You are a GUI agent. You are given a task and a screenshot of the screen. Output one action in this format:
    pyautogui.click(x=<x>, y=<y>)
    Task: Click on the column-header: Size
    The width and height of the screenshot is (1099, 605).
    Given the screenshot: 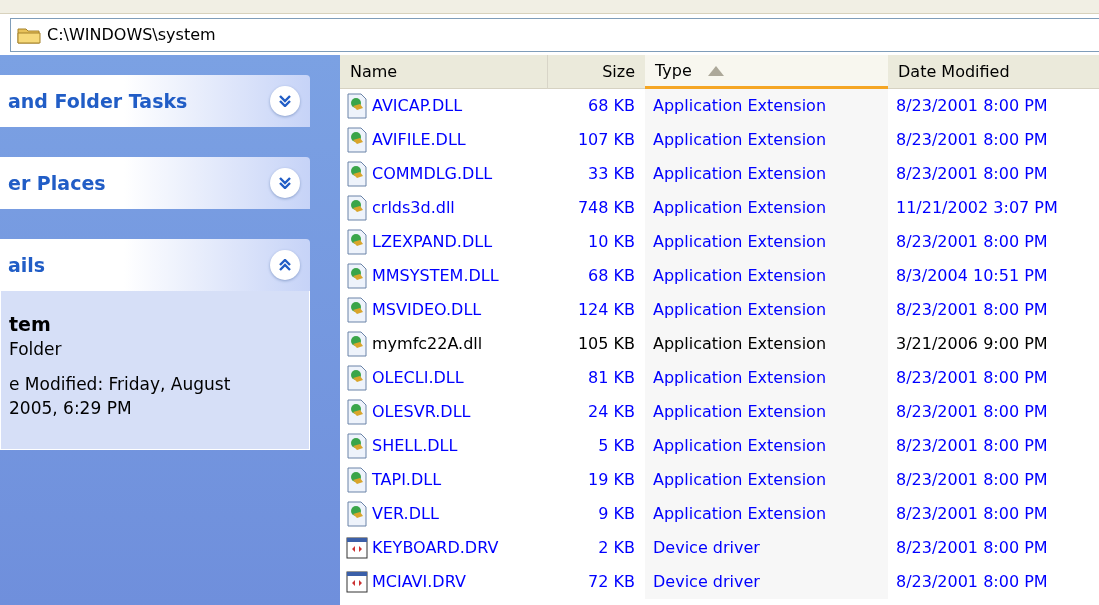 What is the action you would take?
    pyautogui.click(x=596, y=72)
    